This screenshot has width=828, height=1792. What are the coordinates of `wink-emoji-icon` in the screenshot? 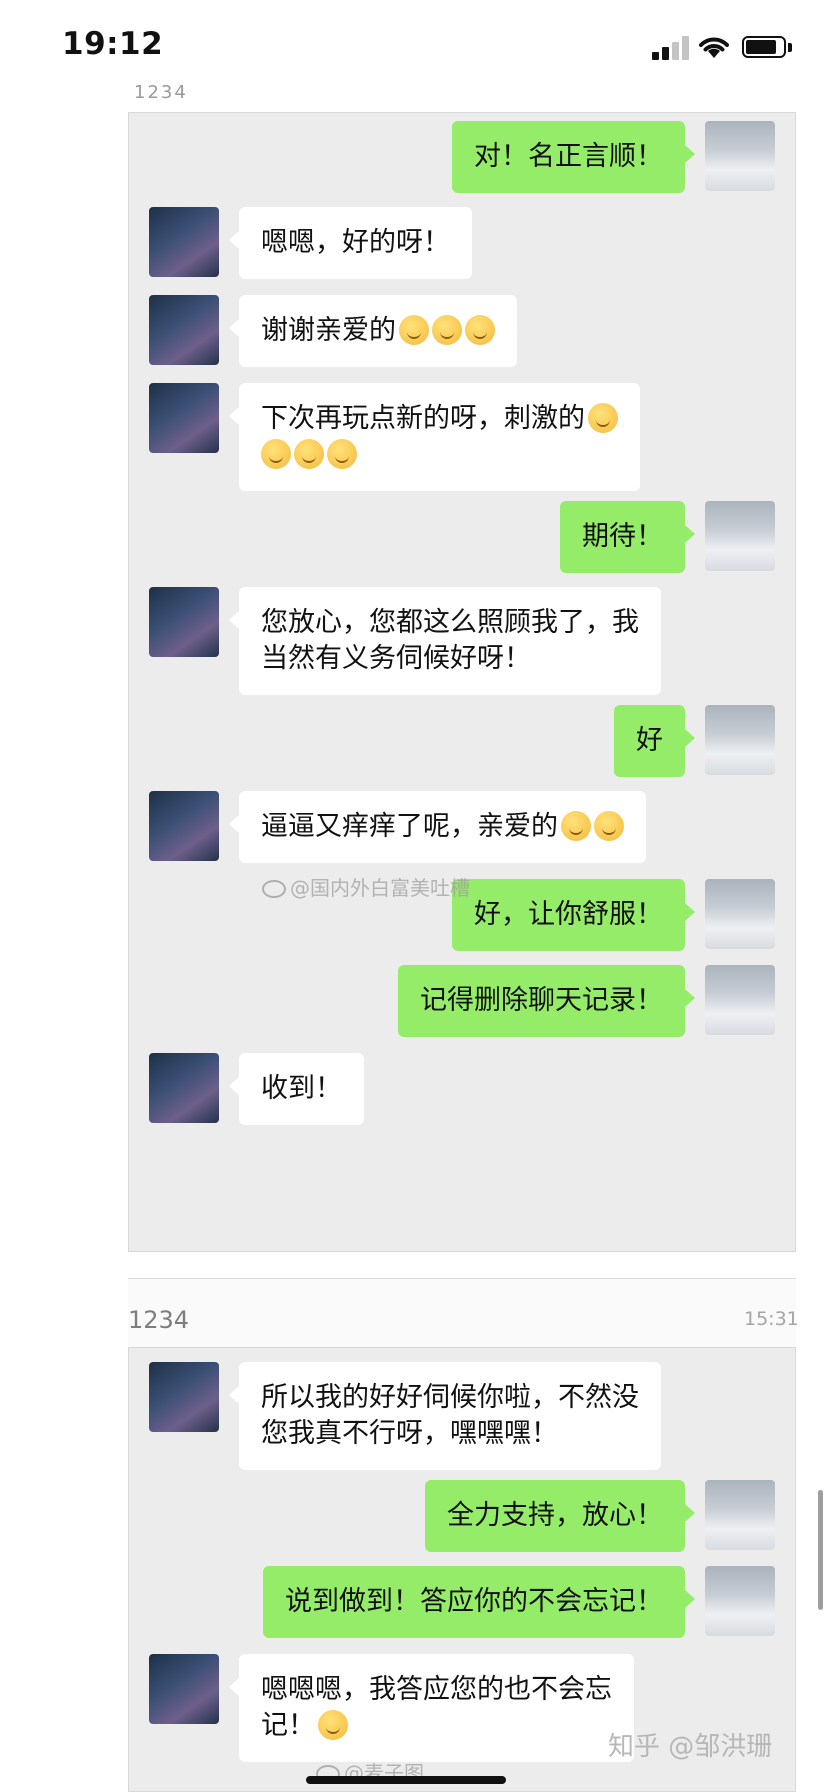 It's located at (576, 826).